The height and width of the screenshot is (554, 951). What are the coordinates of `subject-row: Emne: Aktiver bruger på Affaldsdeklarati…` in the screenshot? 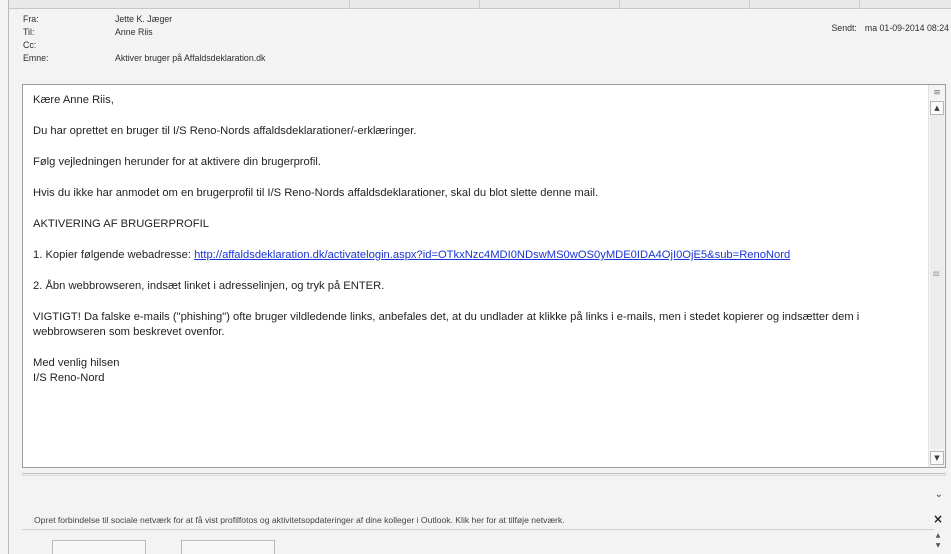 It's located at (483, 59).